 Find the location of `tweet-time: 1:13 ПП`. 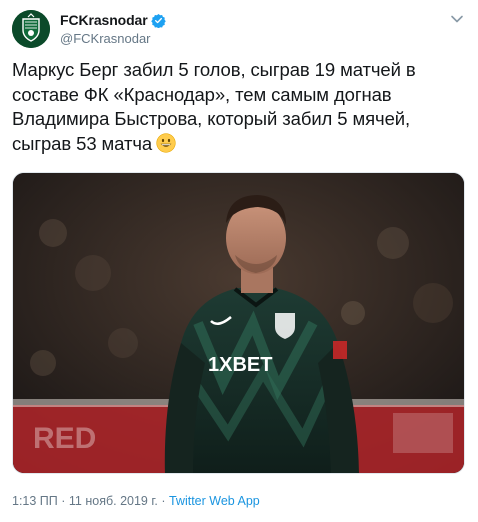

tweet-time: 1:13 ПП is located at coordinates (35, 501).